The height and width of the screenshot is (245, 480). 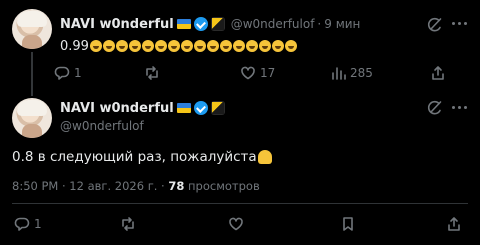 I want to click on tweet-2-timestamp: 8:50 PM · 12 авг. 2026 г. ·, so click(x=88, y=186).